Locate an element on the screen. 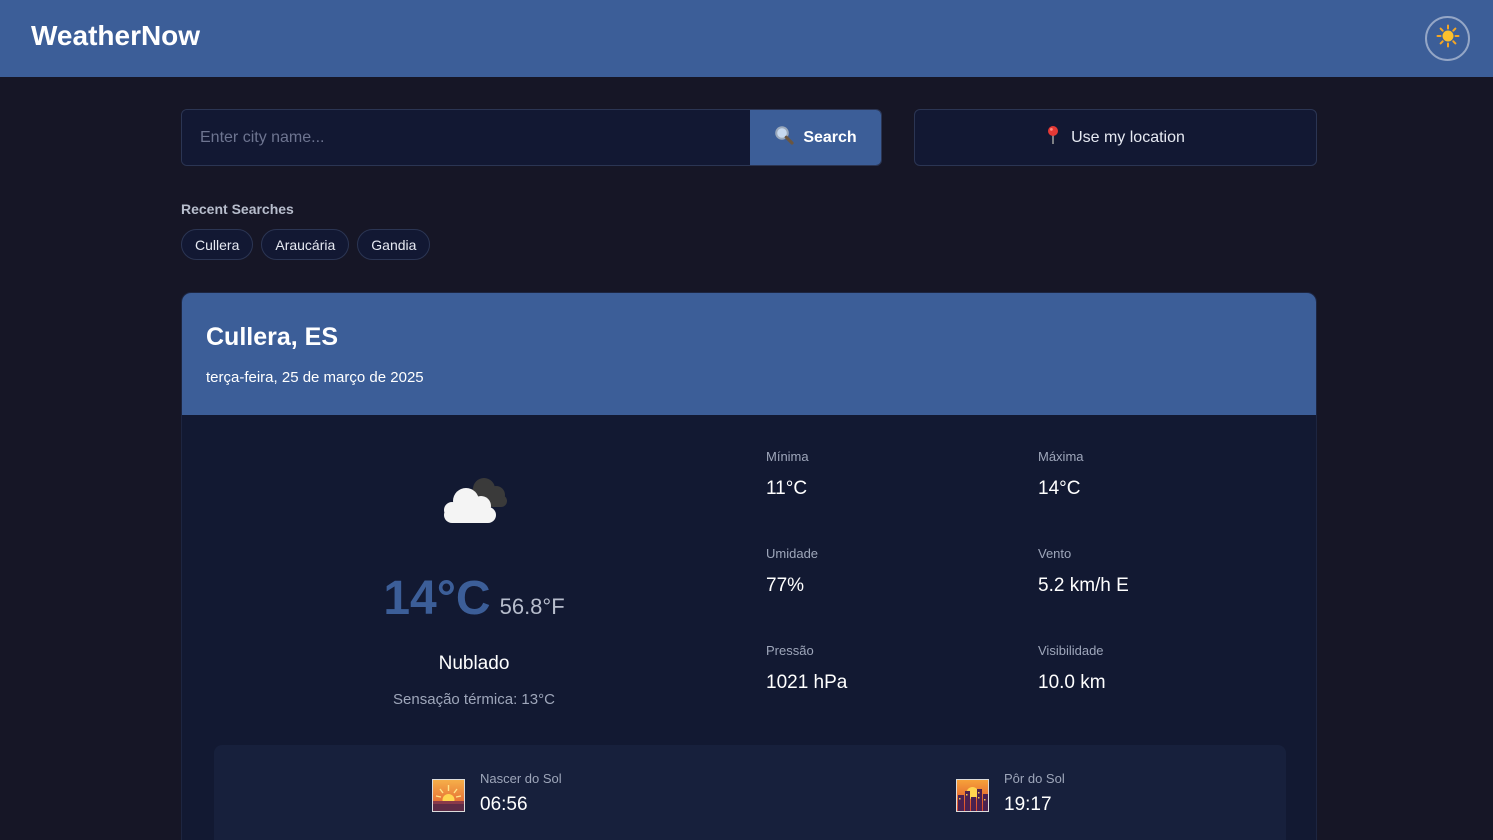 The width and height of the screenshot is (1493, 840). sunrise-time: 06:56 is located at coordinates (504, 804).